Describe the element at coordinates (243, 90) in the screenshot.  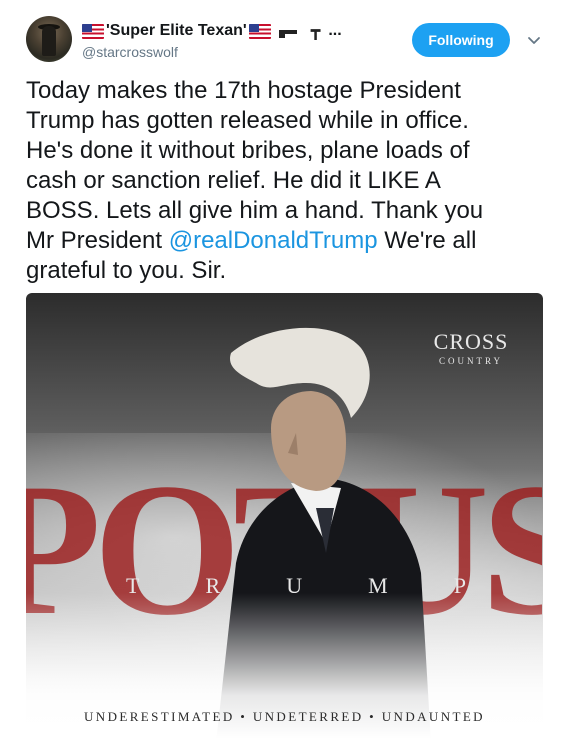
I see `tweet-text-line: Today makes the 17th hostage President` at that location.